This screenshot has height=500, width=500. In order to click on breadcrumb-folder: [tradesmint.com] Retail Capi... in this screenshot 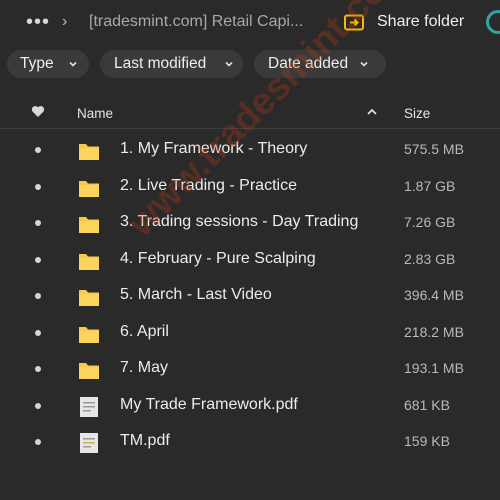, I will do `click(205, 22)`.